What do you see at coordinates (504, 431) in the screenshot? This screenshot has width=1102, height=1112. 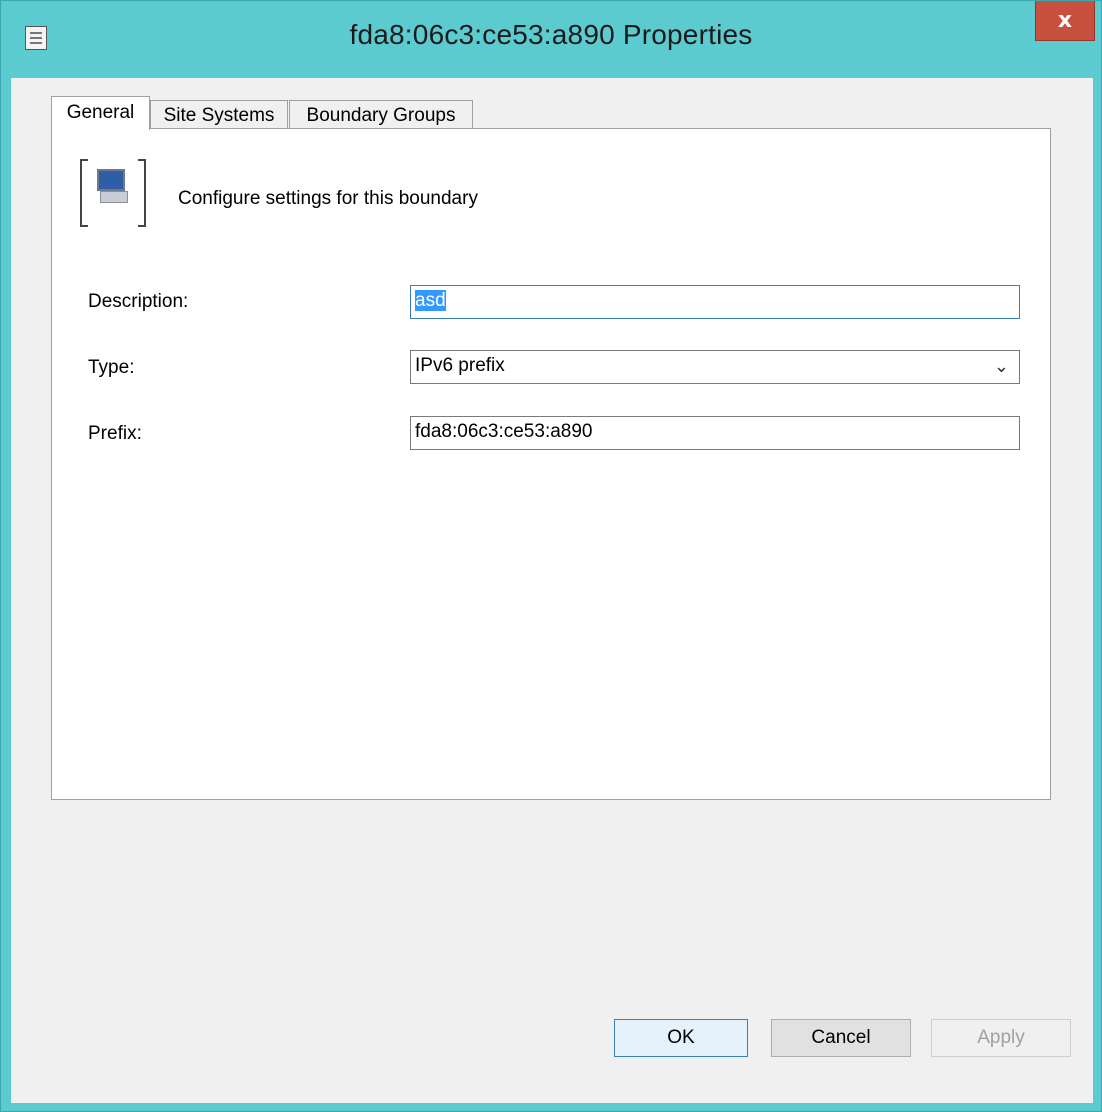 I see `prefix-value: fda8:06c3:ce53:a890` at bounding box center [504, 431].